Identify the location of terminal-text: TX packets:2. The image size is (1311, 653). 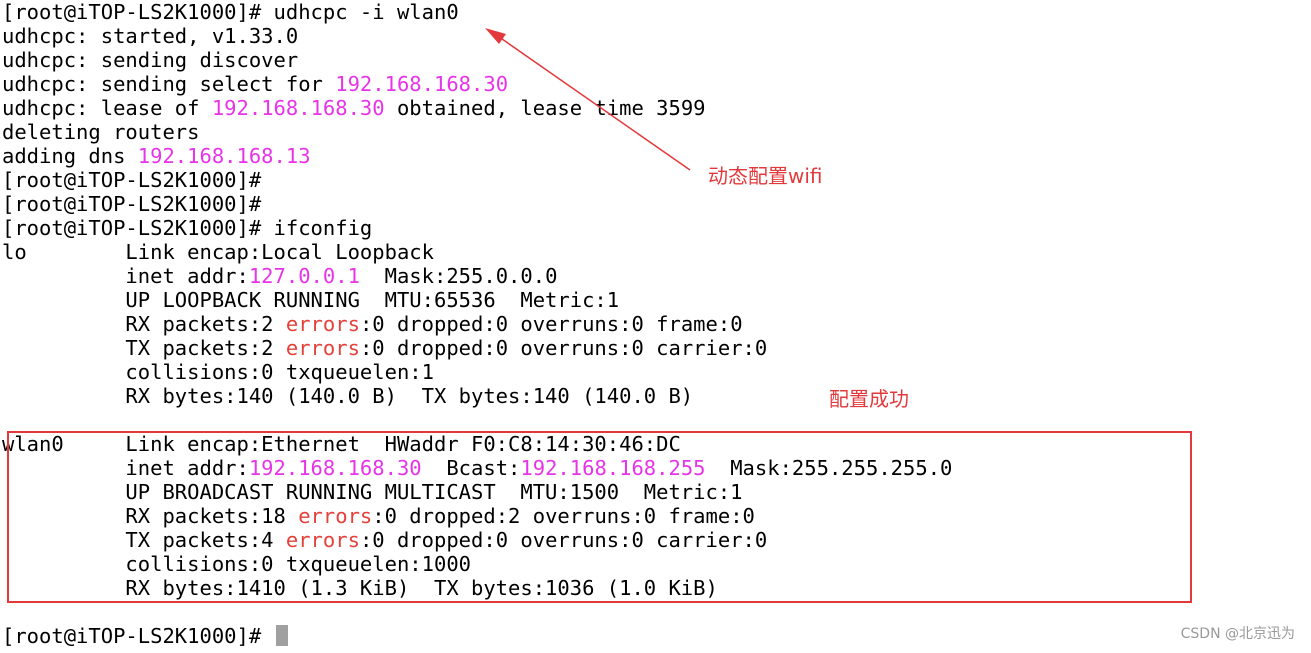
(144, 348).